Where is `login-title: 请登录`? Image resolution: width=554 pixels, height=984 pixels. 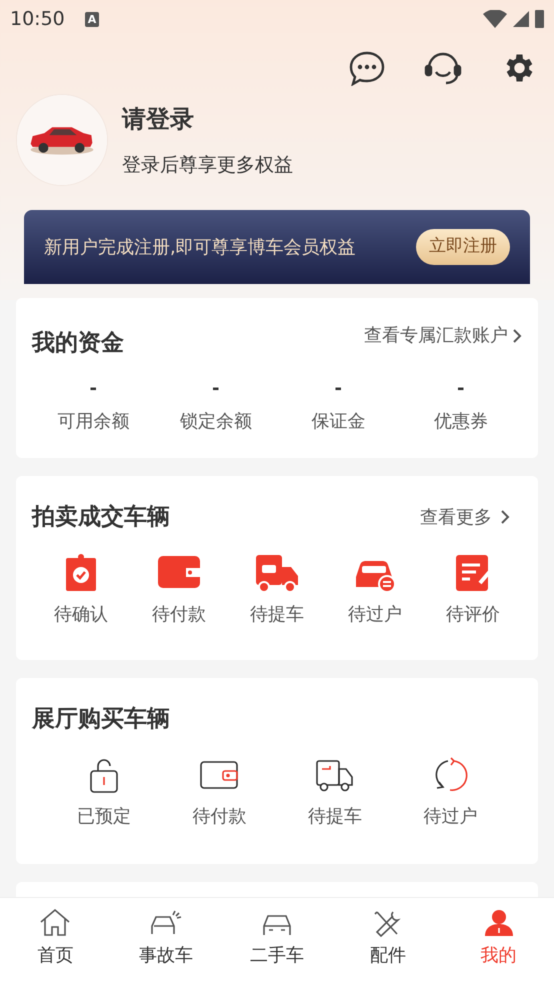
login-title: 请登录 is located at coordinates (207, 118).